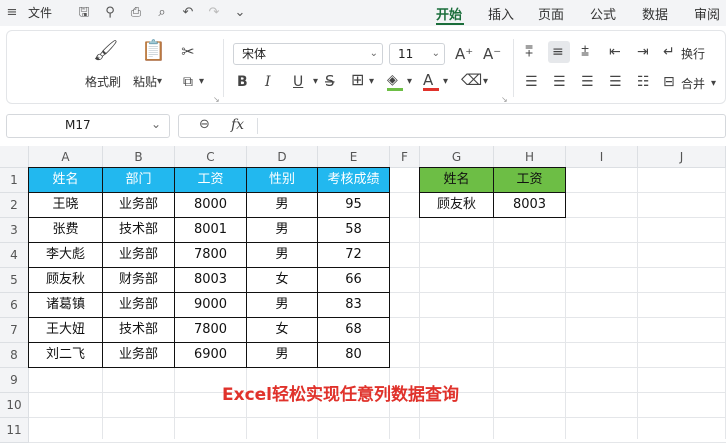 This screenshot has height=443, width=726. I want to click on zoom-function-icon: ⊖, so click(204, 124).